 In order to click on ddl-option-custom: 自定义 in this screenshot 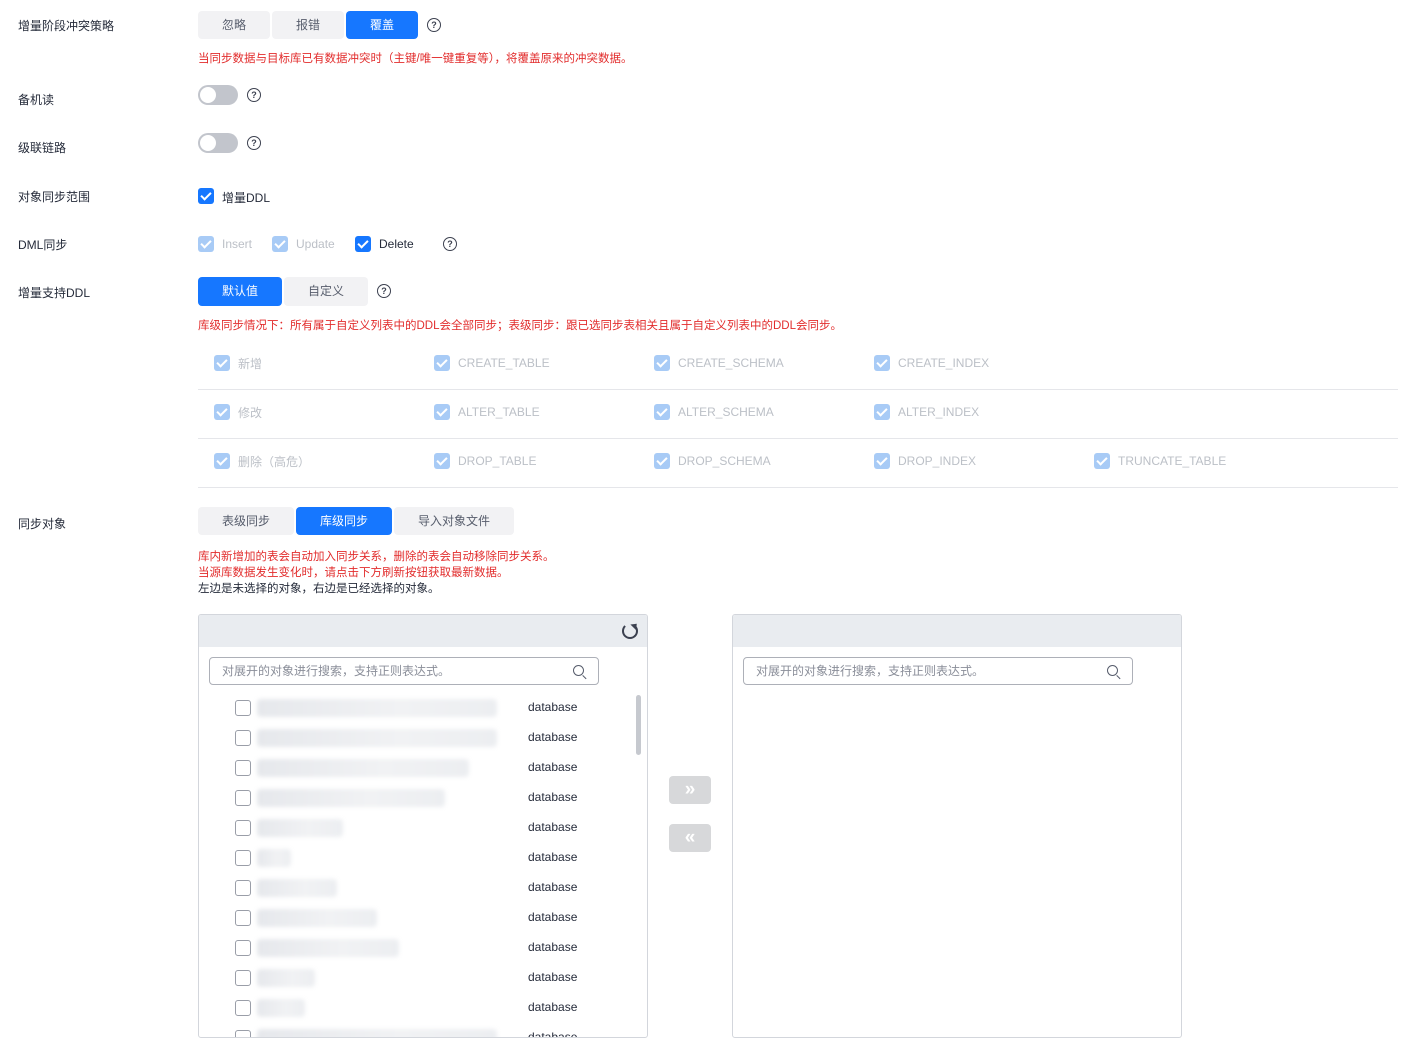, I will do `click(326, 291)`.